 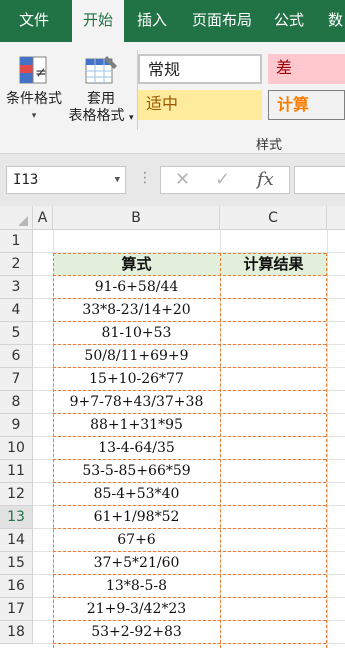 What do you see at coordinates (136, 264) in the screenshot?
I see `cell-b: 算式` at bounding box center [136, 264].